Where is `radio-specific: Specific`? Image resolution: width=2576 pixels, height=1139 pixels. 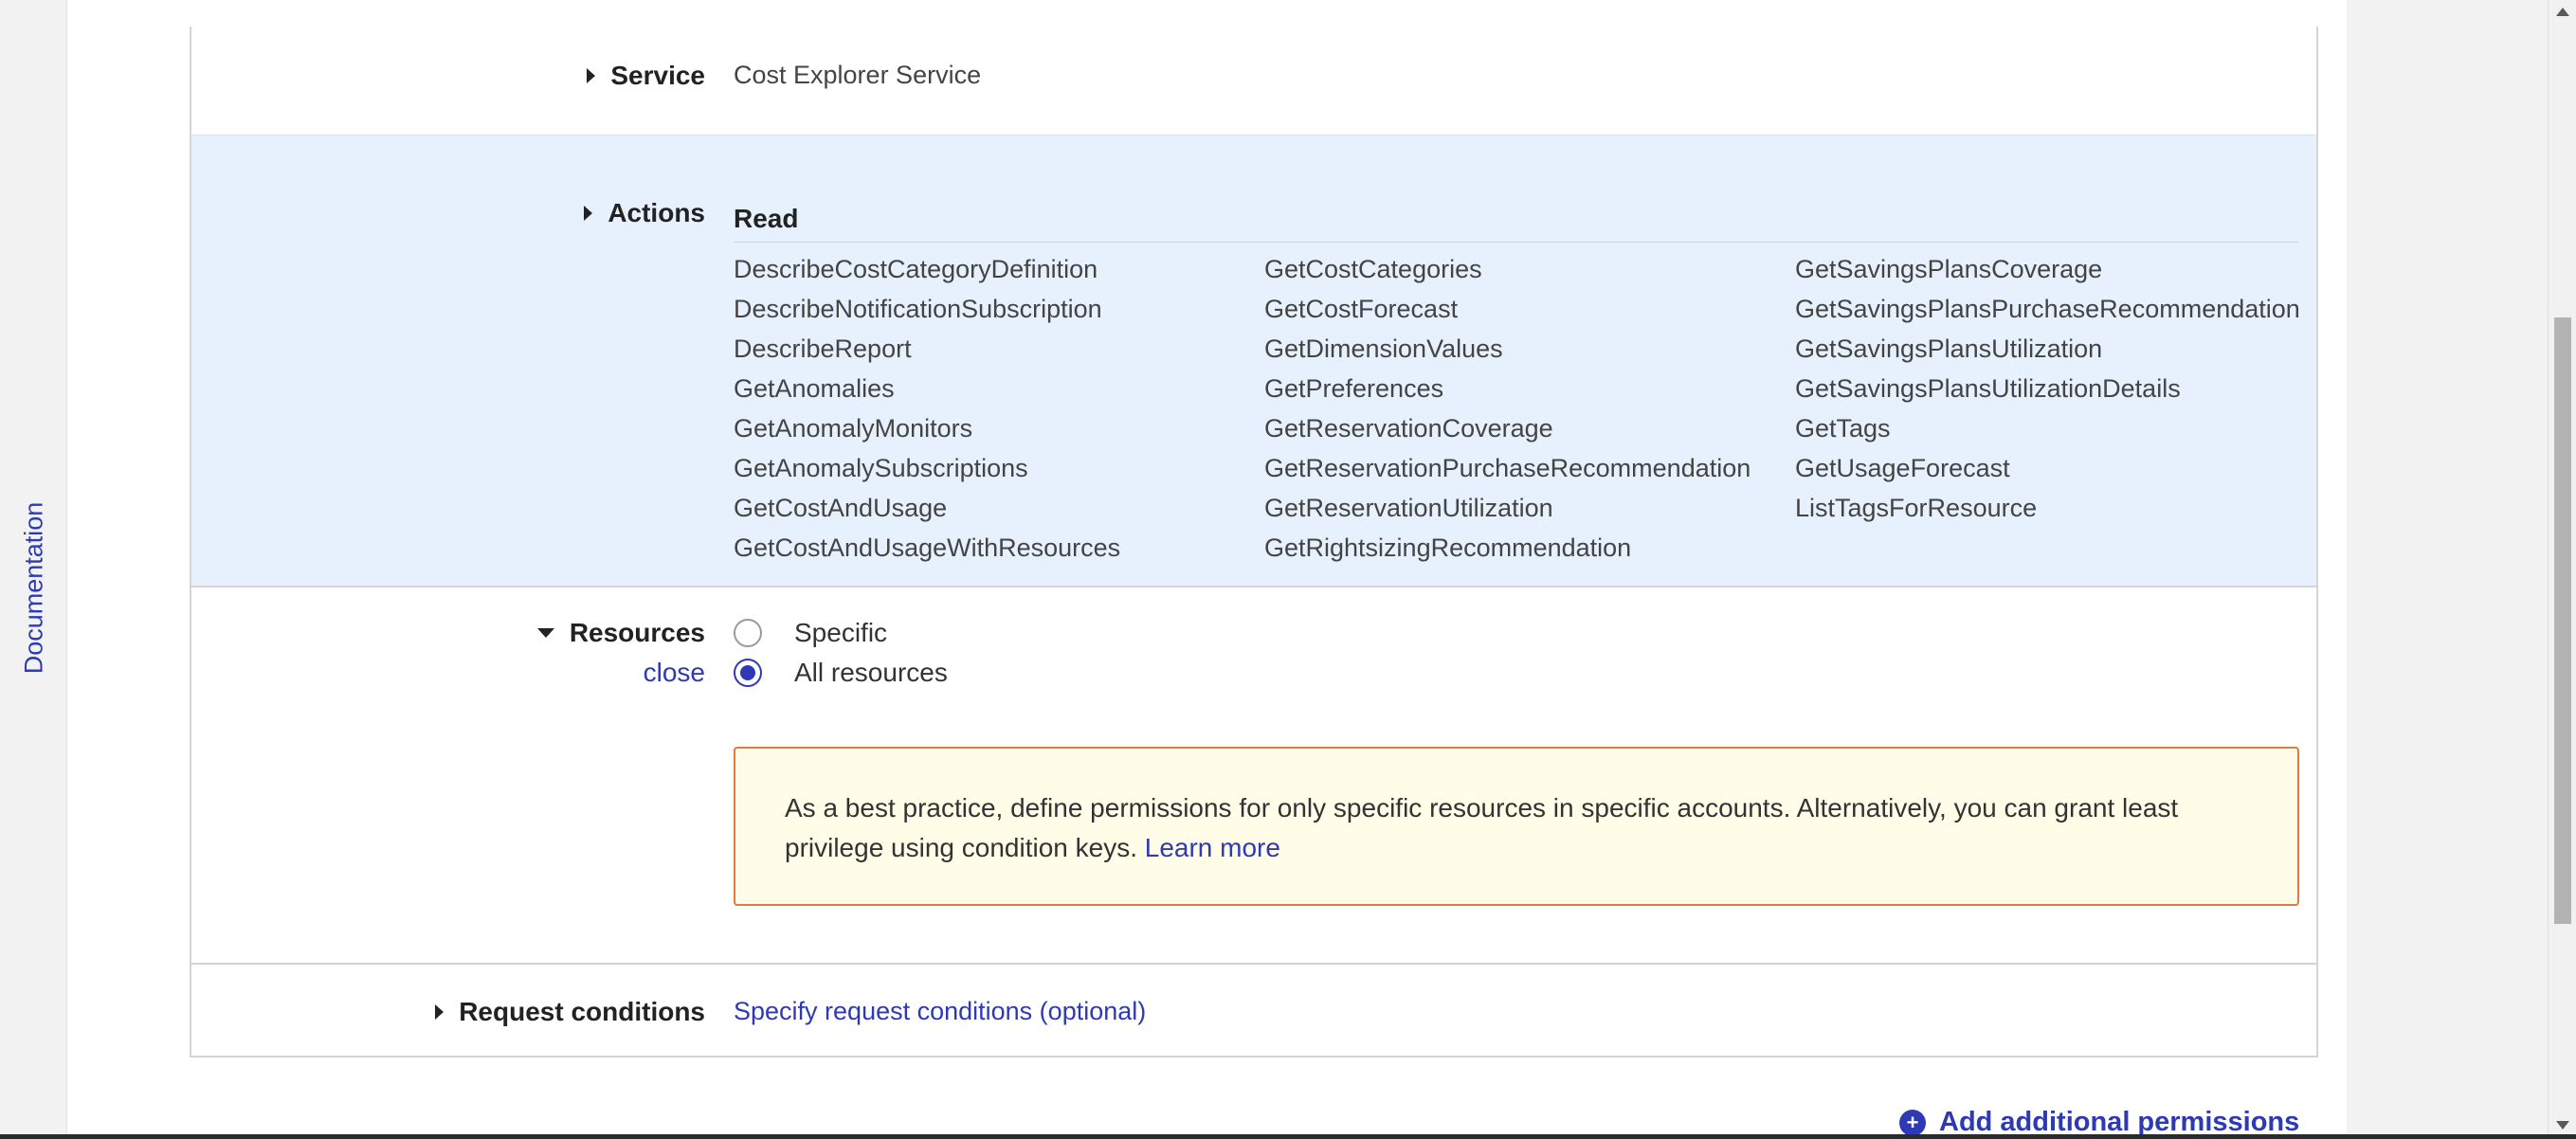
radio-specific: Specific is located at coordinates (810, 633).